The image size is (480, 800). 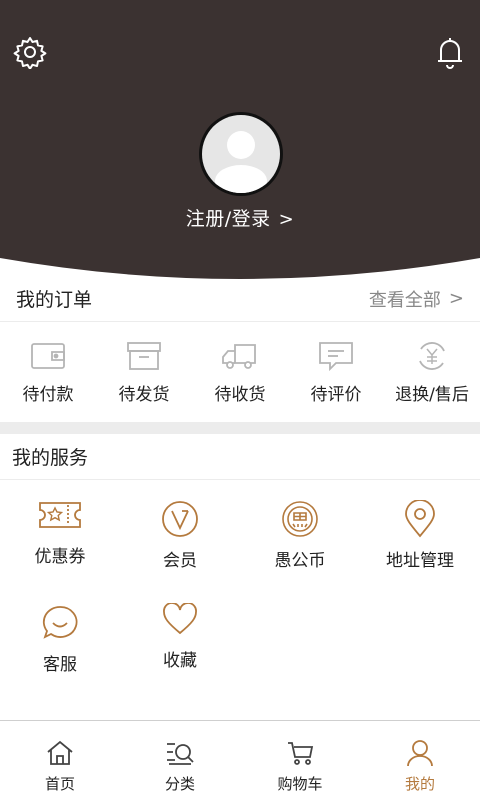 I want to click on vip-icon, so click(x=180, y=519).